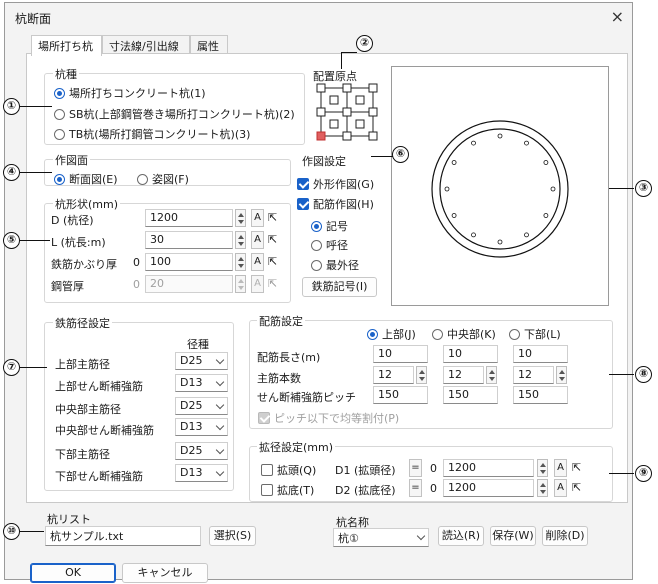  What do you see at coordinates (240, 240) in the screenshot?
I see `pile-length-spinner` at bounding box center [240, 240].